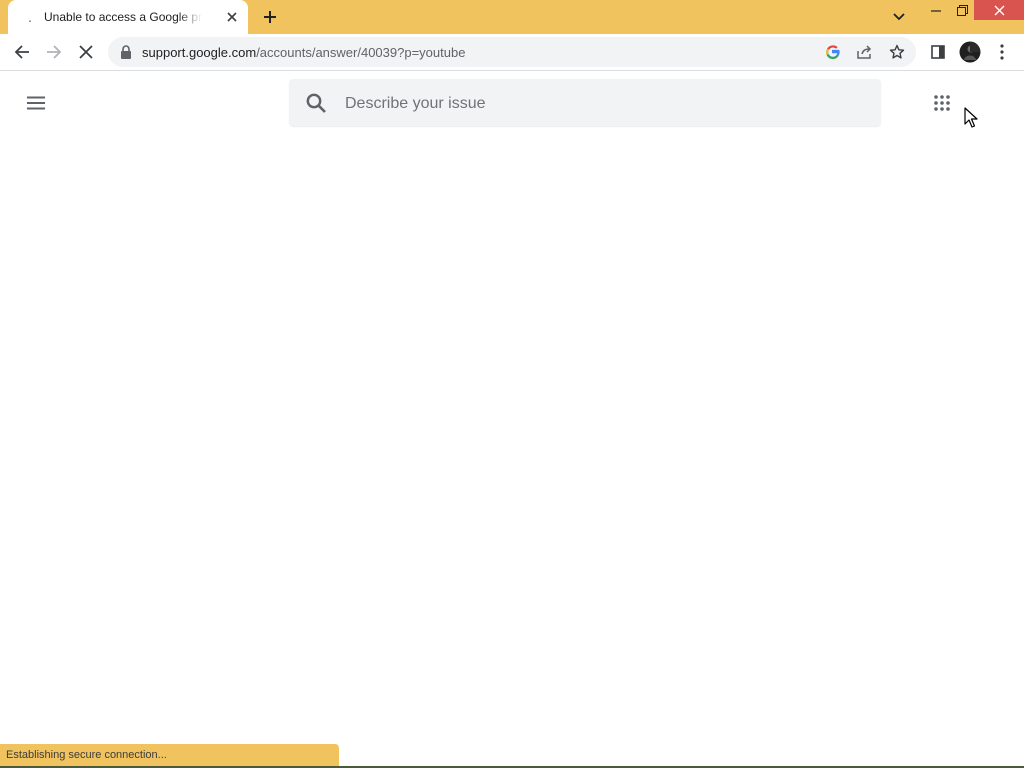  I want to click on tab-loading-indicator: ., so click(30, 17).